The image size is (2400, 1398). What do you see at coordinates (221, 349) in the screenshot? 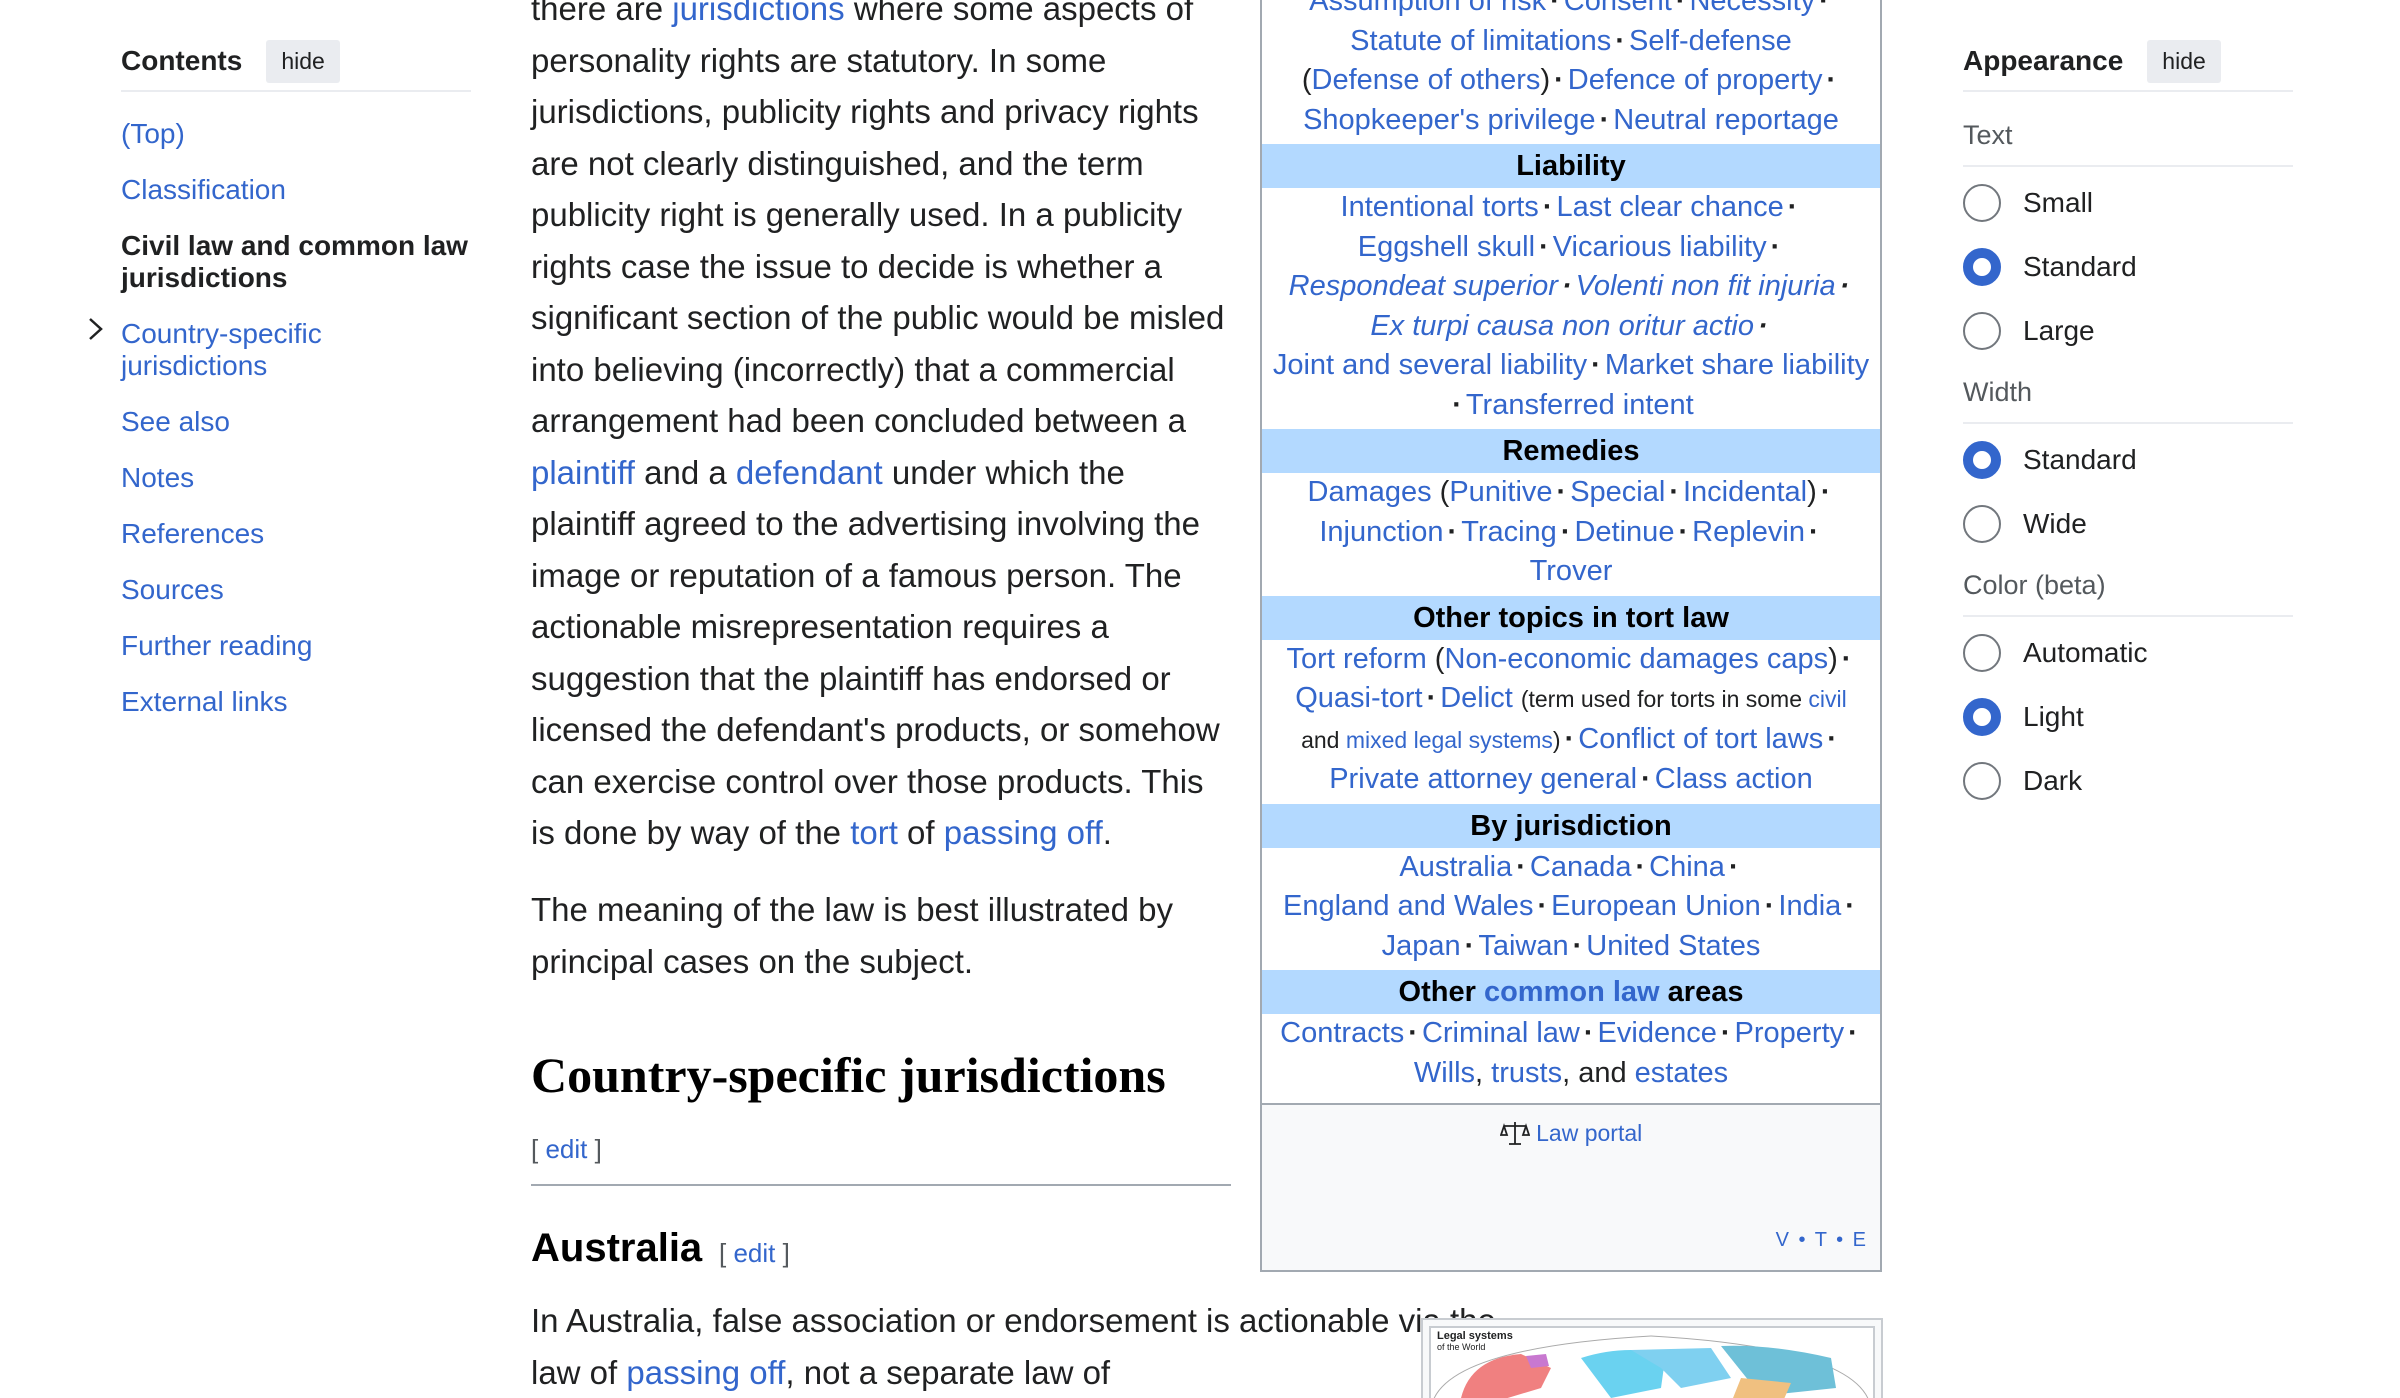
I see `toc-item-country-specific-label: Country-specific jurisdictions` at bounding box center [221, 349].